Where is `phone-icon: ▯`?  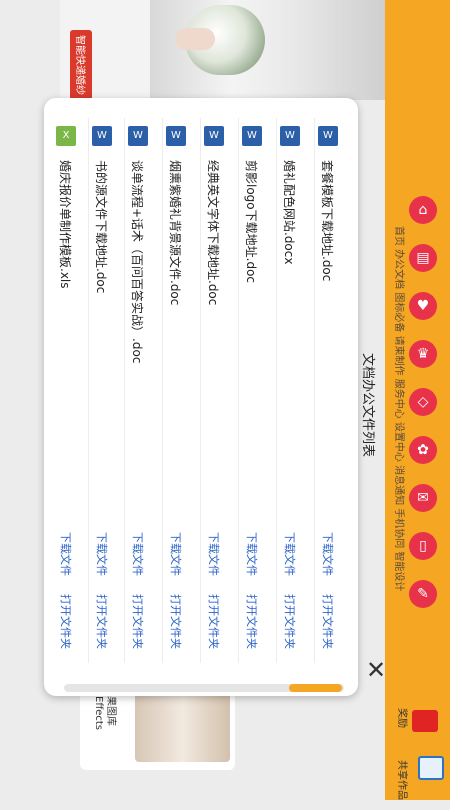 phone-icon: ▯ is located at coordinates (423, 546).